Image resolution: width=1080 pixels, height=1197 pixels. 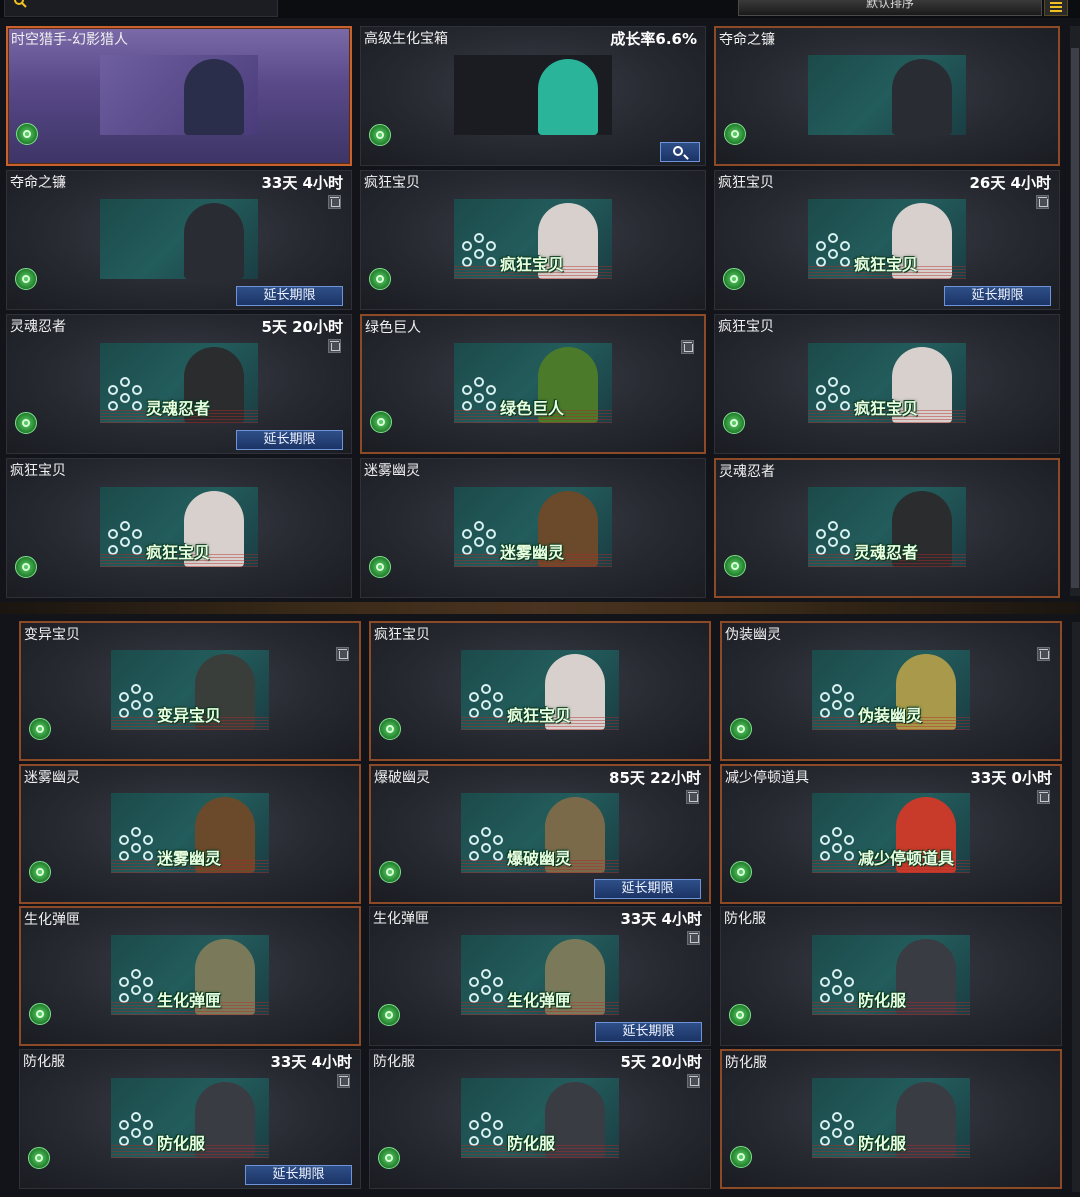 I want to click on item-thumbnail: 变异宝贝, so click(x=190, y=690).